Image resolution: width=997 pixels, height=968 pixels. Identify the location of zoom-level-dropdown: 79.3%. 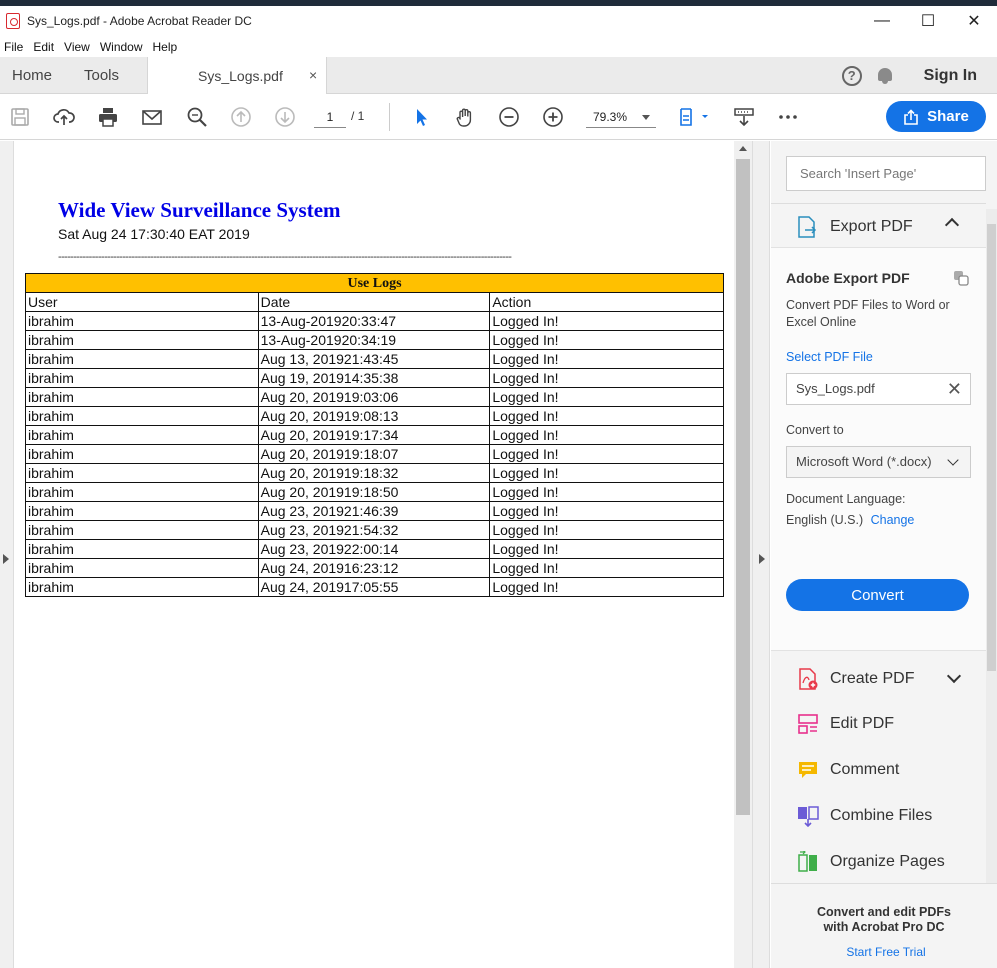
(621, 117).